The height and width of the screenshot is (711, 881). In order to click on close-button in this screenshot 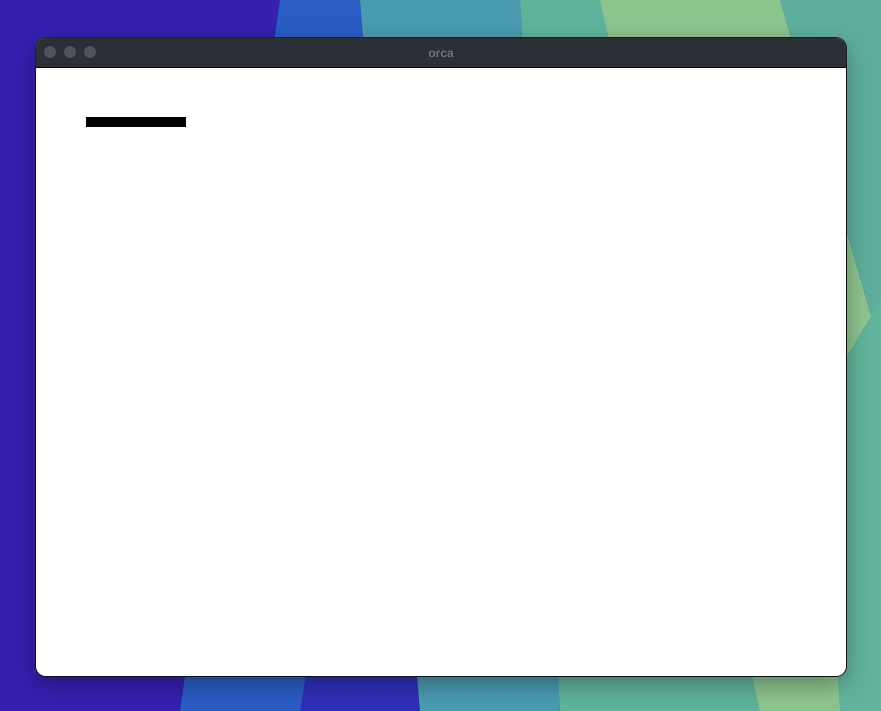, I will do `click(50, 52)`.